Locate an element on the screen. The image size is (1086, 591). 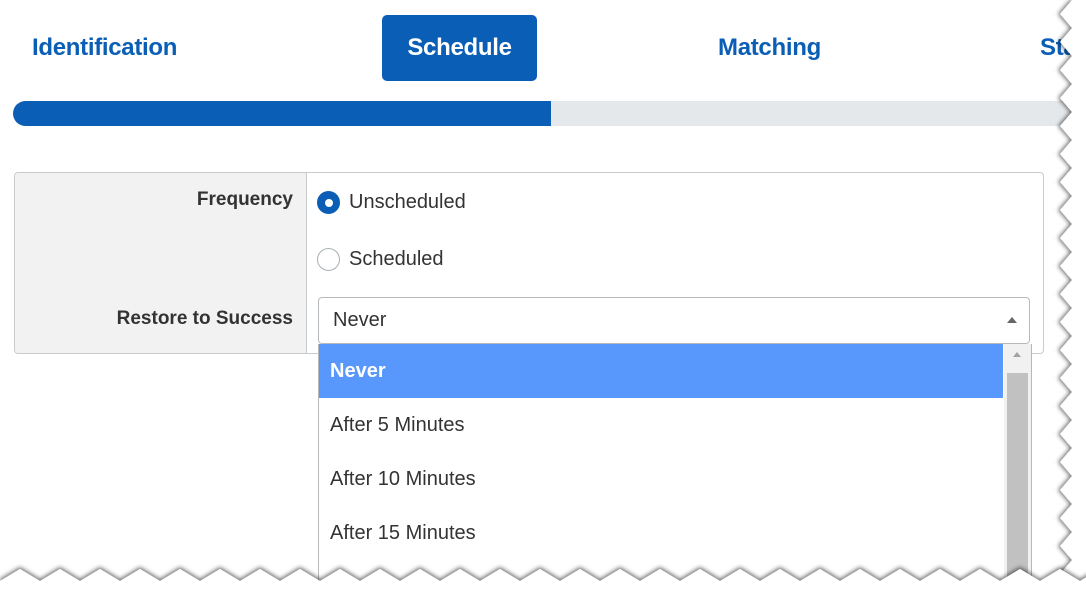
tab-identification: Identification is located at coordinates (120, 48).